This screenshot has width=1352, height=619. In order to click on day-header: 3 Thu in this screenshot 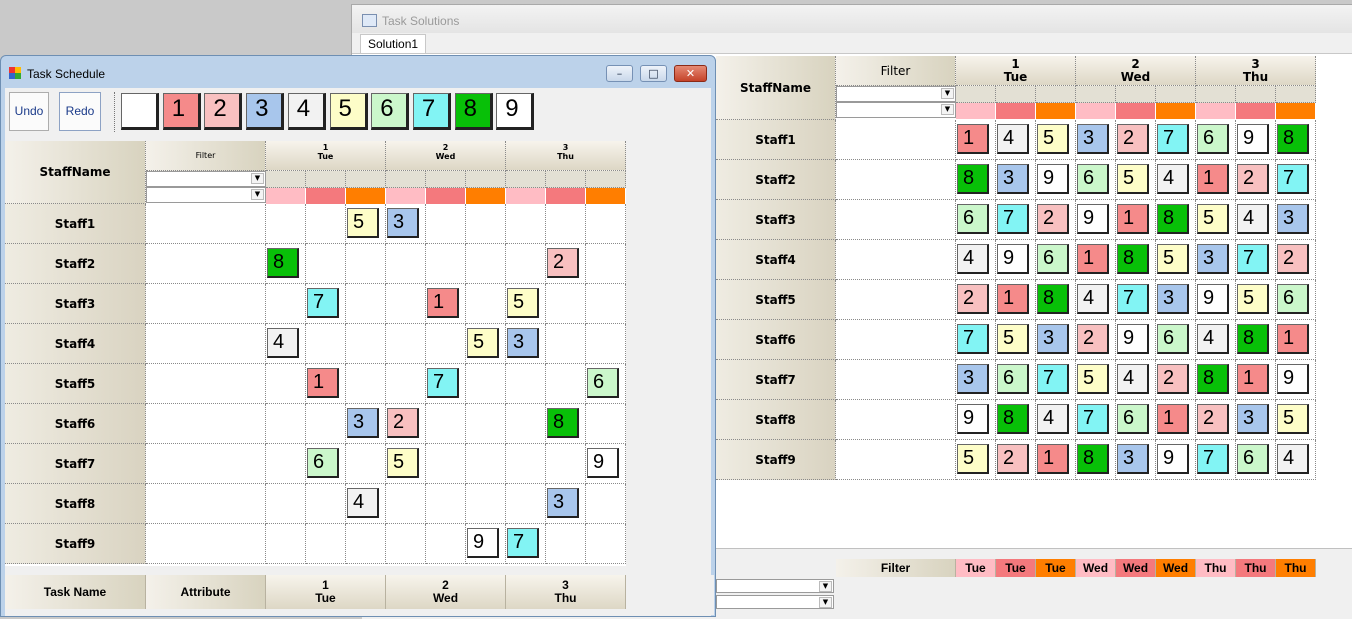, I will do `click(1256, 71)`.